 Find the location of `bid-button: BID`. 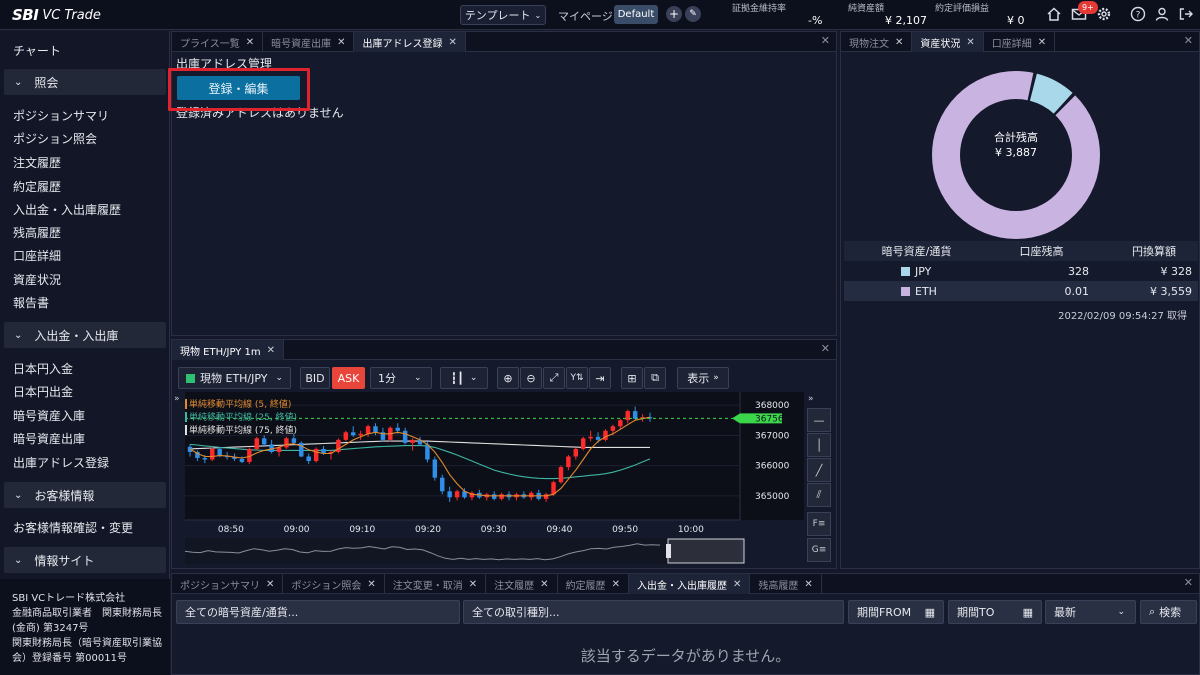

bid-button: BID is located at coordinates (315, 378).